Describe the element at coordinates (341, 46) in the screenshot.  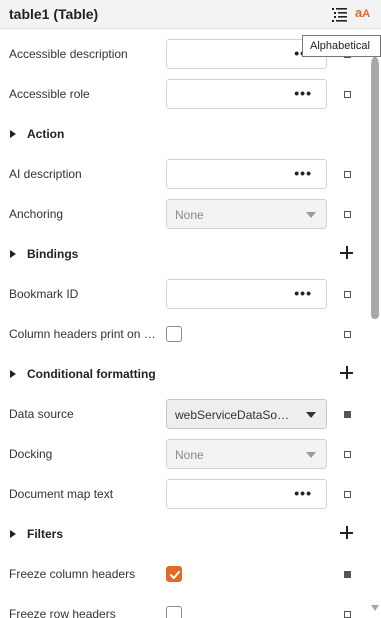
I see `tooltip: Alphabetical` at that location.